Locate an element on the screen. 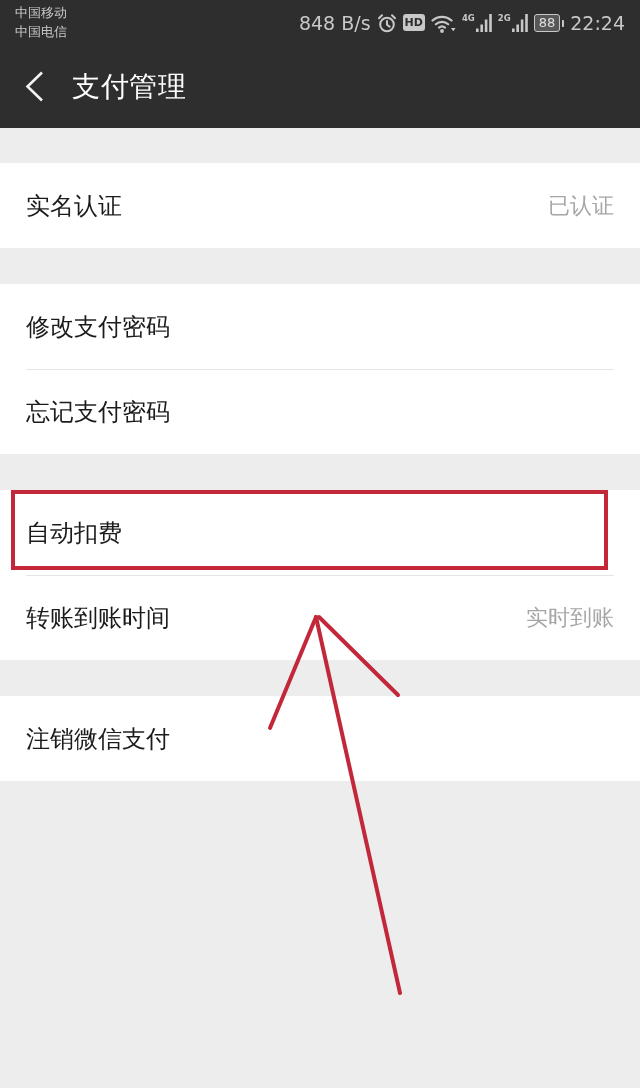 Image resolution: width=640 pixels, height=1088 pixels. back-icon is located at coordinates (34, 86).